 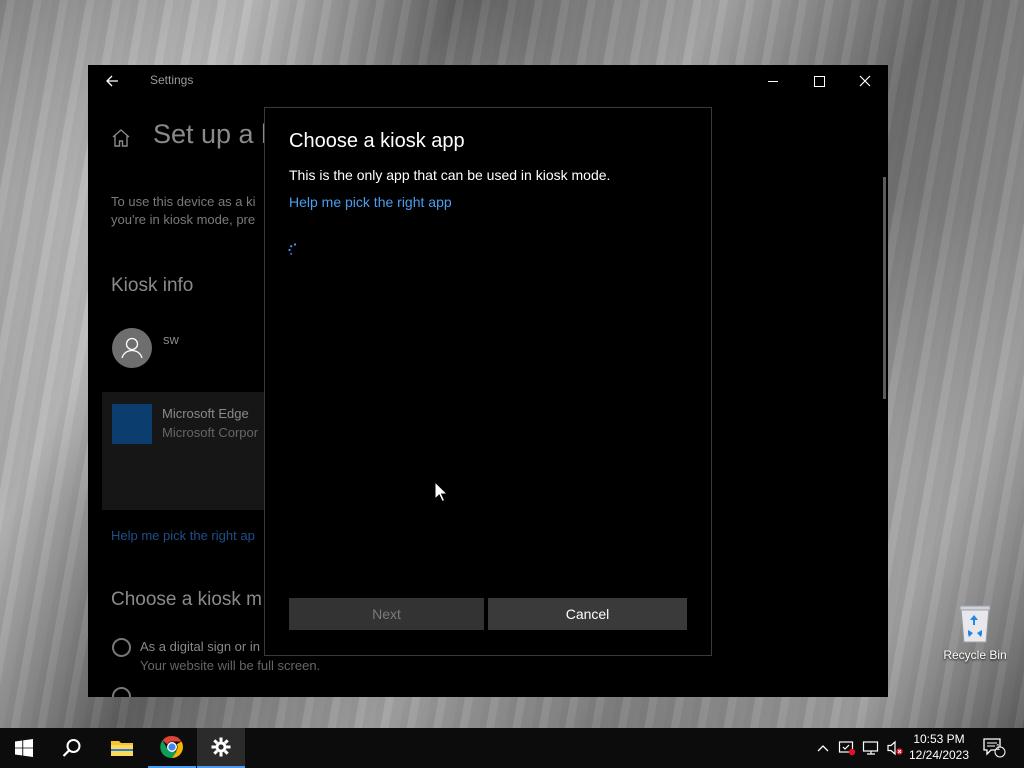 I want to click on close-button, so click(x=865, y=81).